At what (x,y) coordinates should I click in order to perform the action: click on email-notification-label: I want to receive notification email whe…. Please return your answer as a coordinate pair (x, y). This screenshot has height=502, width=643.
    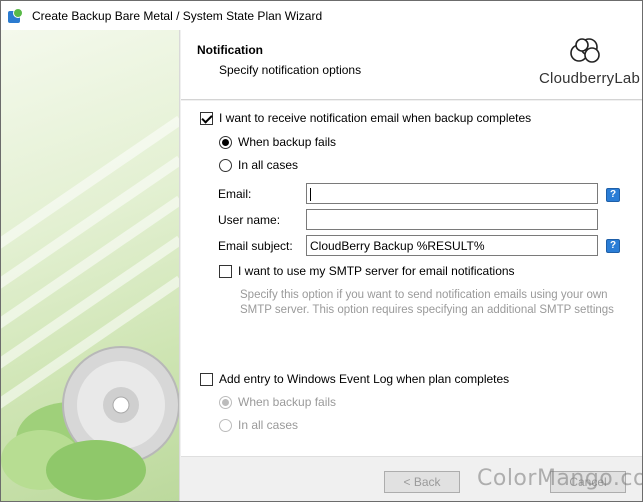
    Looking at the image, I should click on (375, 118).